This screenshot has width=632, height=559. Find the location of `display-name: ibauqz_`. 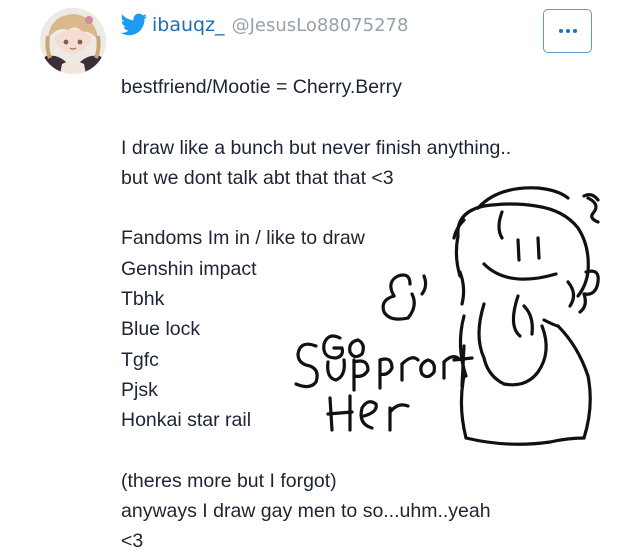

display-name: ibauqz_ is located at coordinates (188, 25).